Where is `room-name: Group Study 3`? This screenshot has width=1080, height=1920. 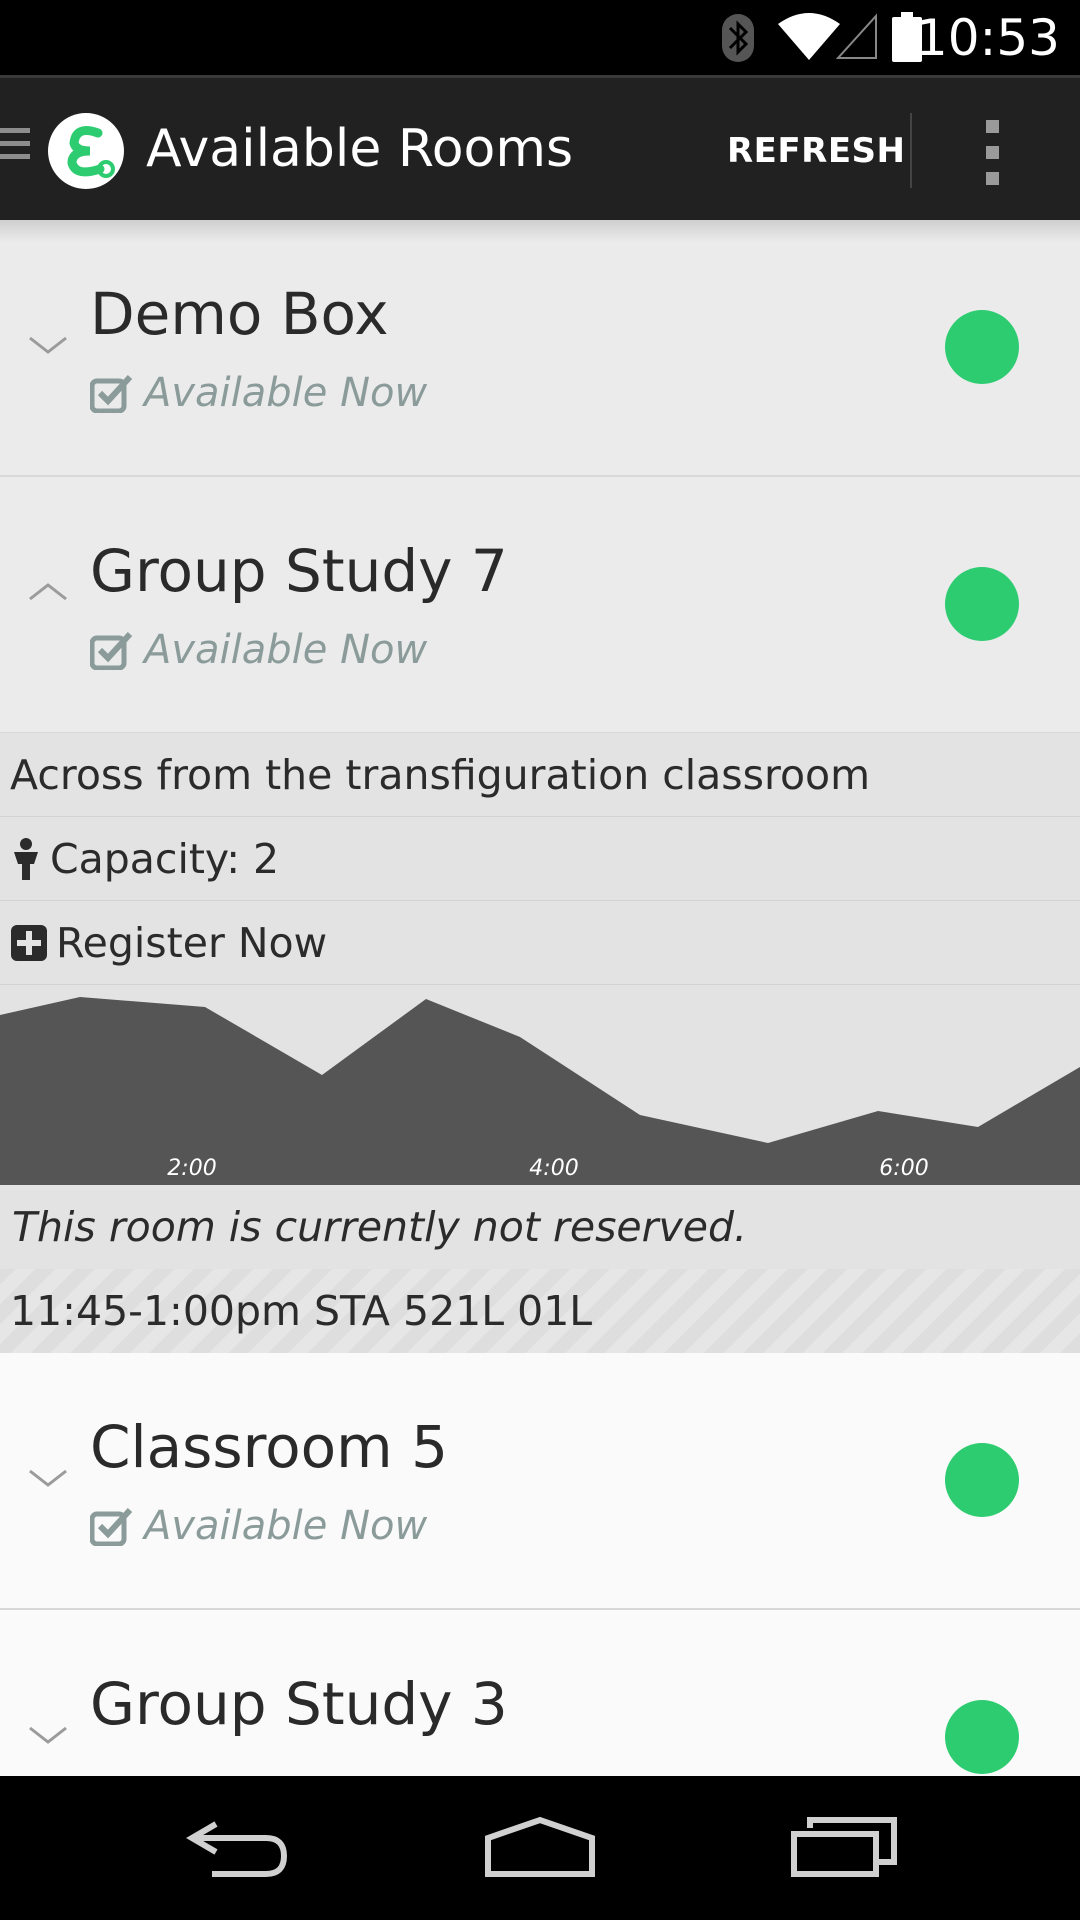
room-name: Group Study 3 is located at coordinates (299, 1704).